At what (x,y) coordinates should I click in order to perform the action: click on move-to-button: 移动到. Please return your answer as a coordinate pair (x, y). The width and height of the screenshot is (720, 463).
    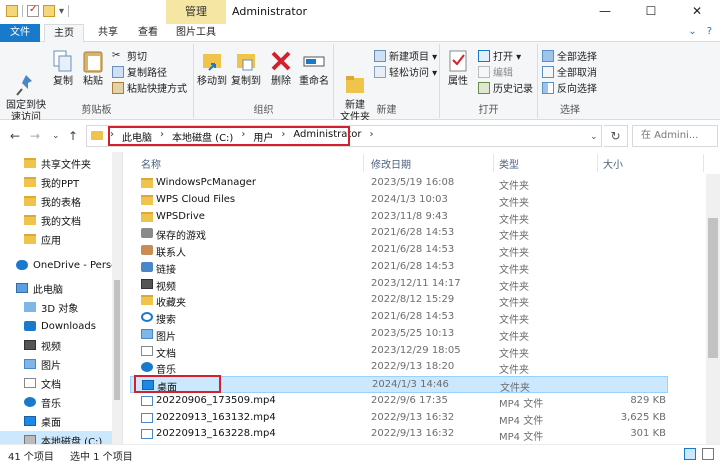
    Looking at the image, I should click on (212, 67).